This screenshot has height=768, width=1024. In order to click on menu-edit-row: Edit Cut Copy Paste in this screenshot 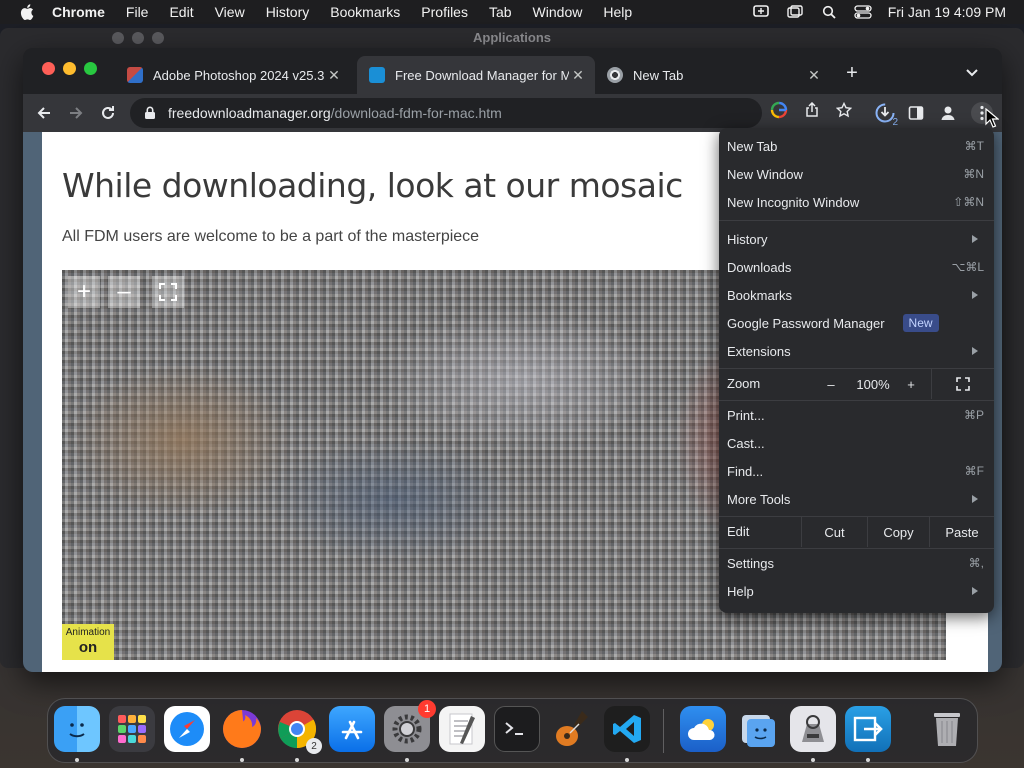, I will do `click(856, 532)`.